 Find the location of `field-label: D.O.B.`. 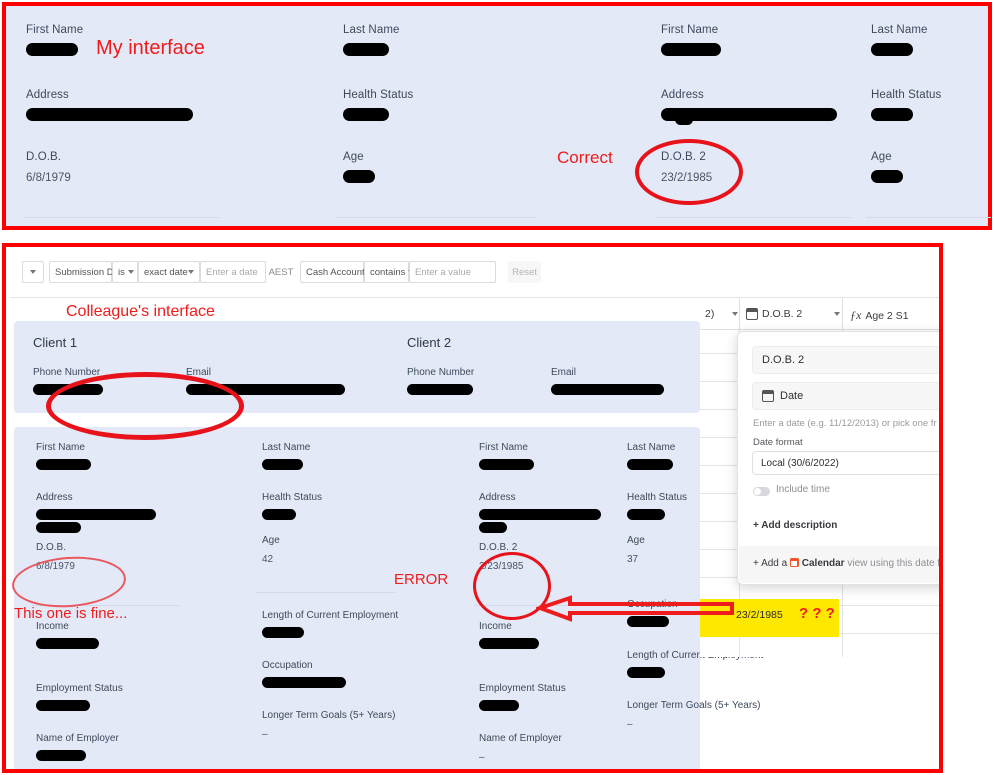

field-label: D.O.B. is located at coordinates (51, 547).